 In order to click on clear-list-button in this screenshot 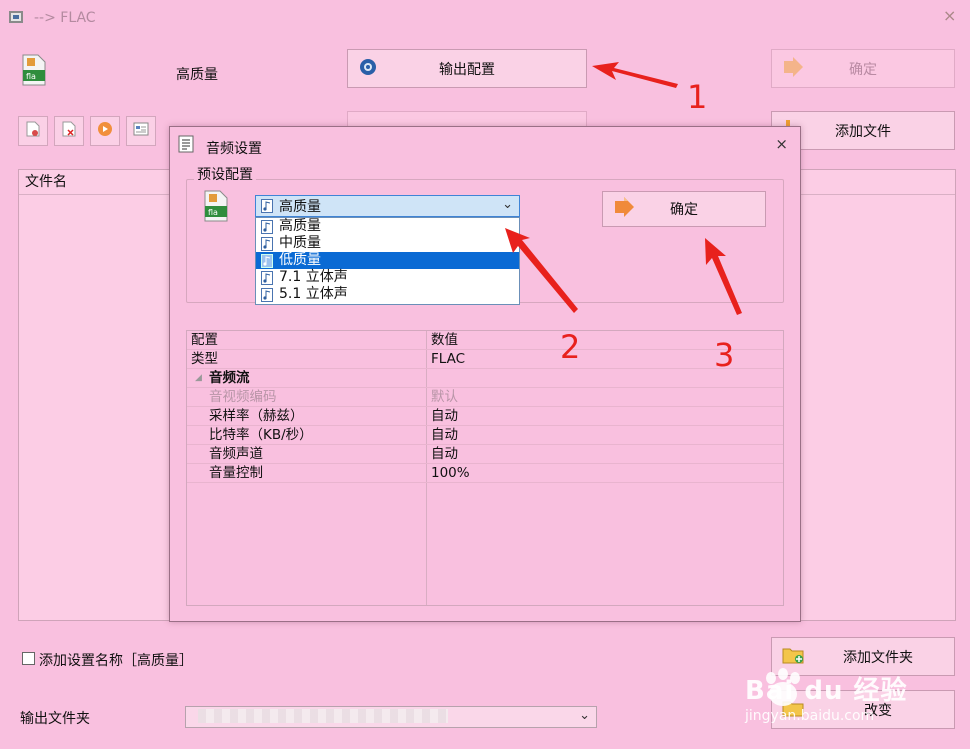, I will do `click(69, 131)`.